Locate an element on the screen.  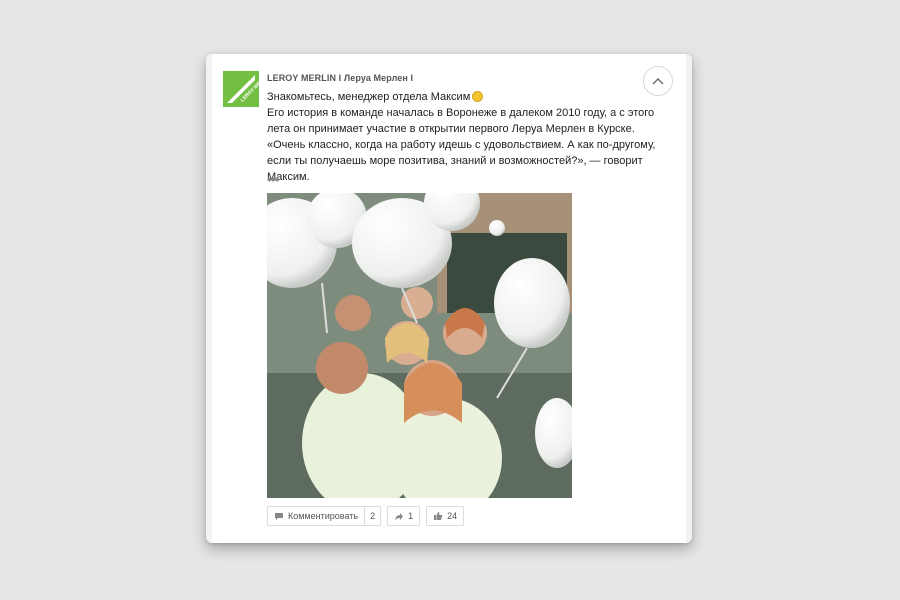
author-avatar: LEROY MERLIN is located at coordinates (241, 89).